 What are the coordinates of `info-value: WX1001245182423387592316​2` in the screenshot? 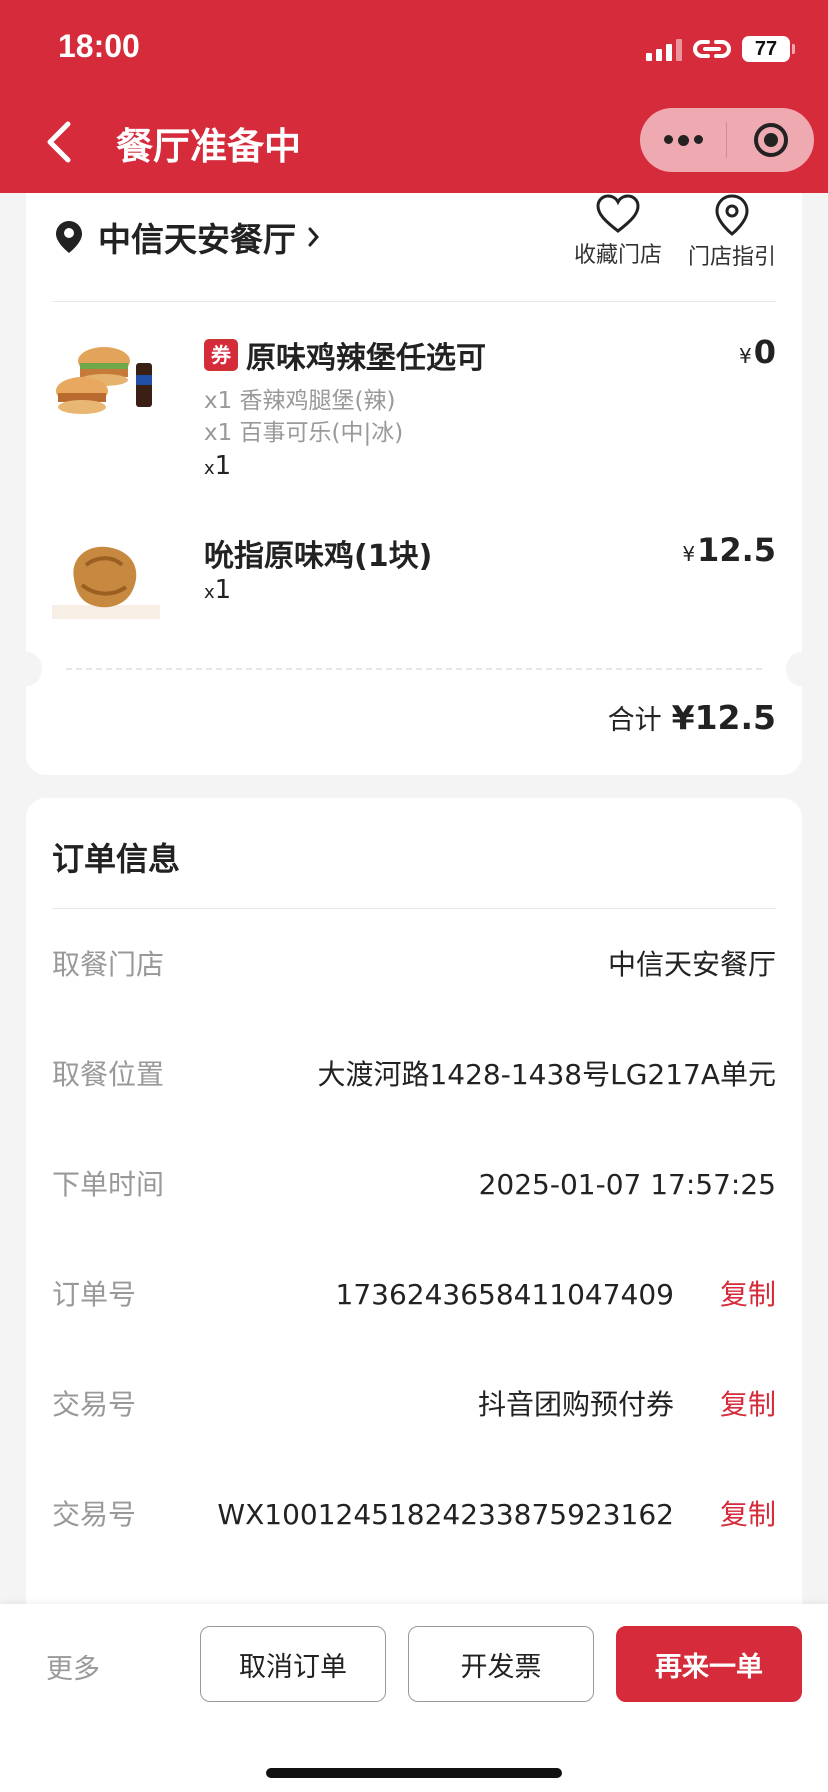 It's located at (445, 1514).